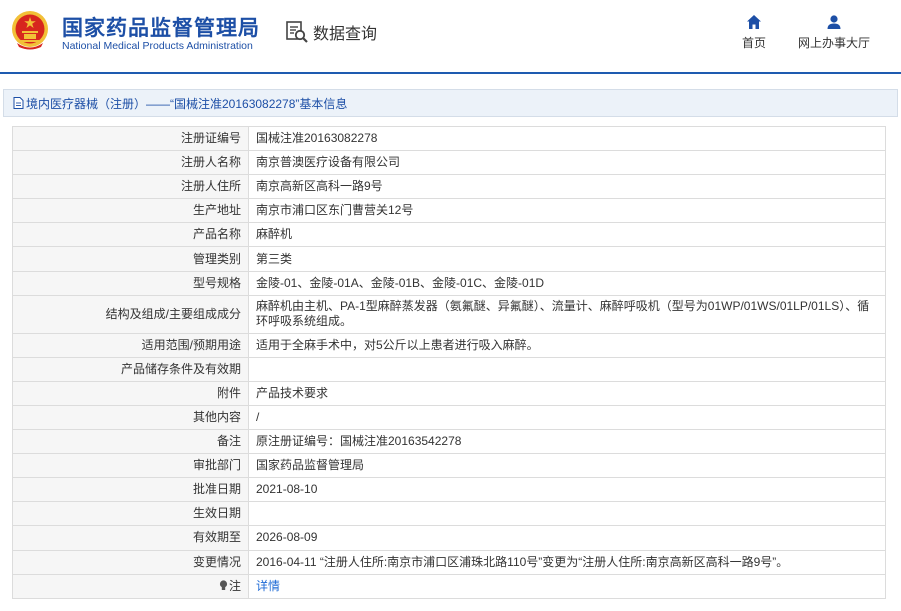  I want to click on row-label: 批准日期, so click(130, 490).